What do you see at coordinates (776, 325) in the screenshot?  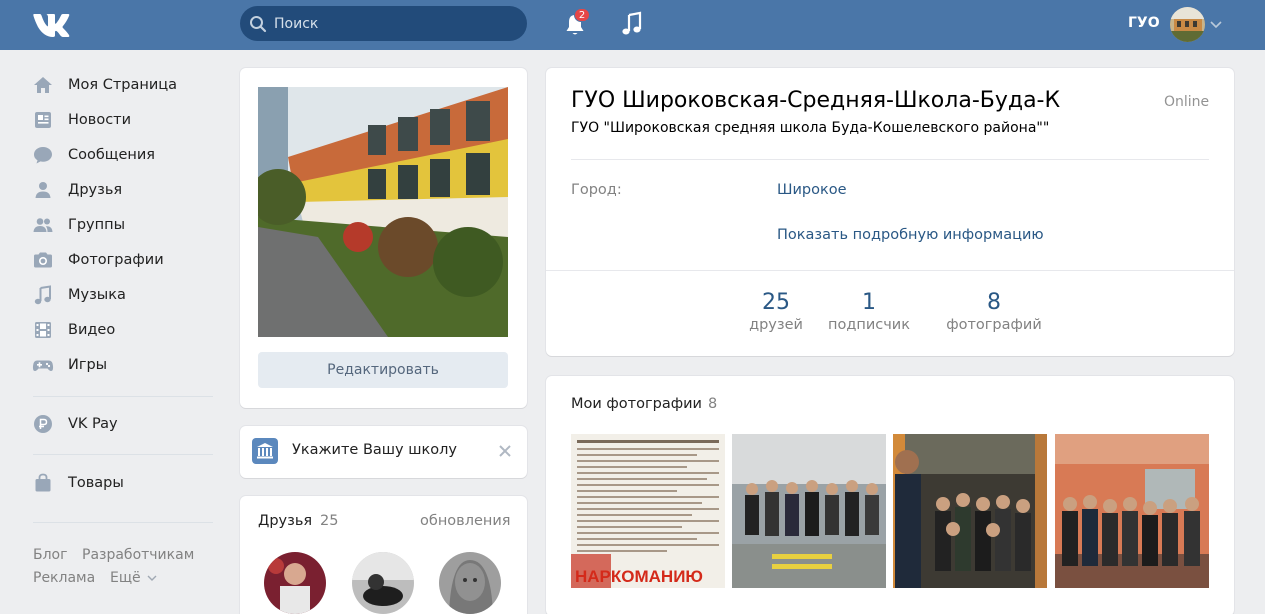 I see `stat-caption: друзей` at bounding box center [776, 325].